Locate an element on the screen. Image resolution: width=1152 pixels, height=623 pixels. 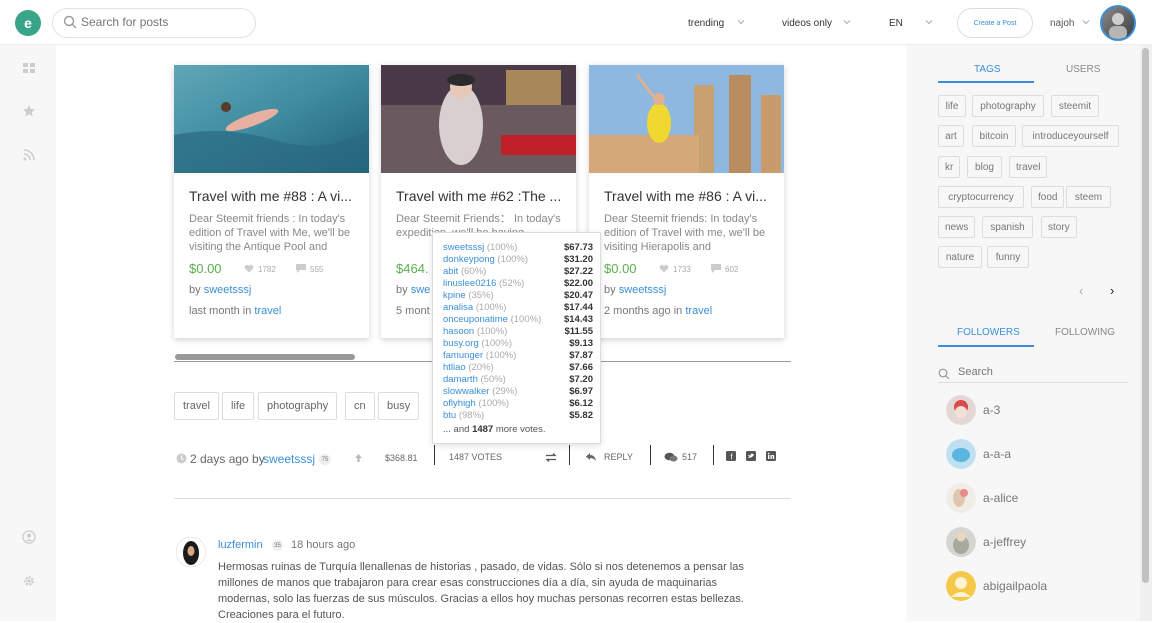
voter-name: onceuponatime is located at coordinates (475, 319).